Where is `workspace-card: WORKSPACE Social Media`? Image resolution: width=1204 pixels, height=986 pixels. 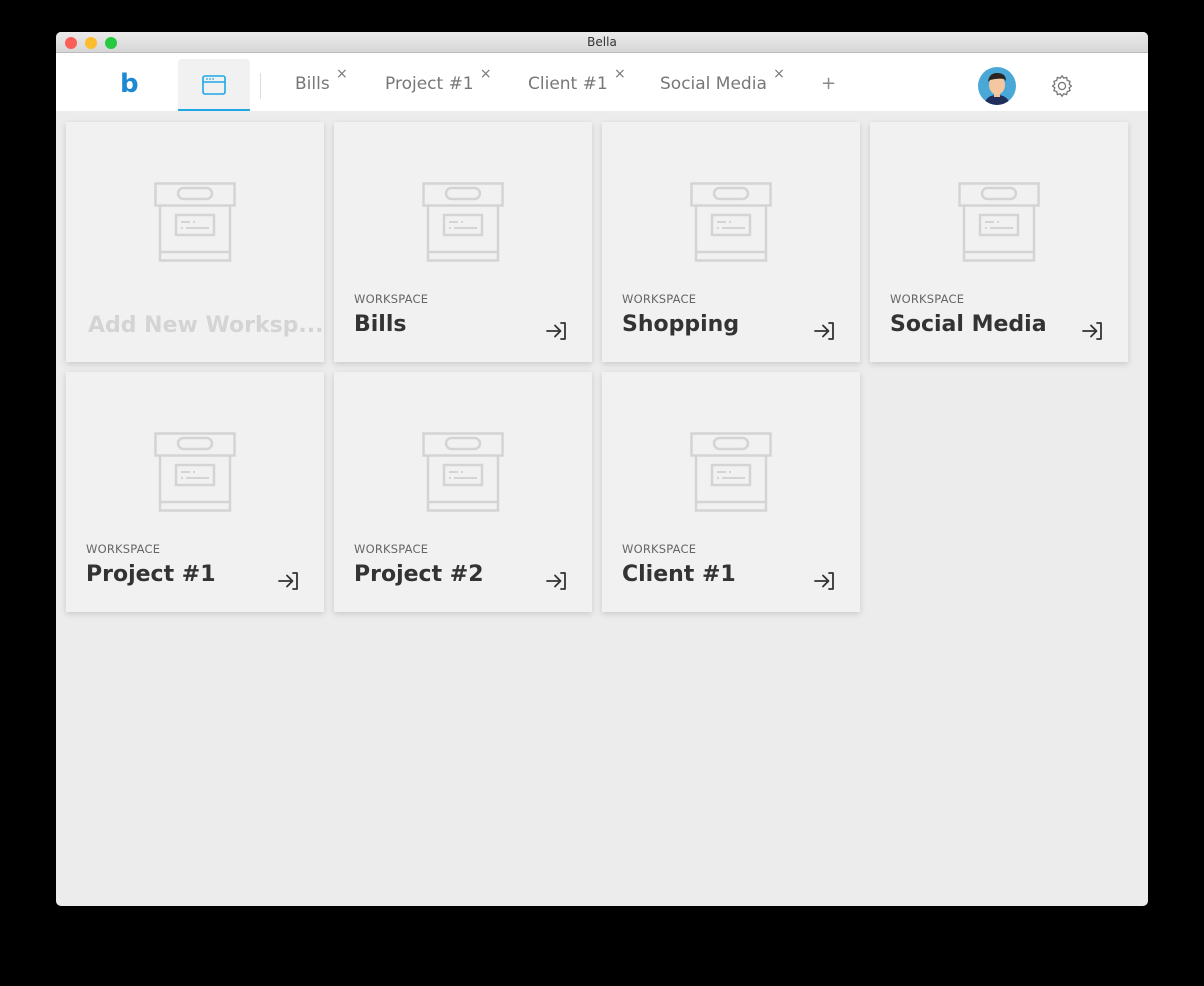 workspace-card: WORKSPACE Social Media is located at coordinates (999, 242).